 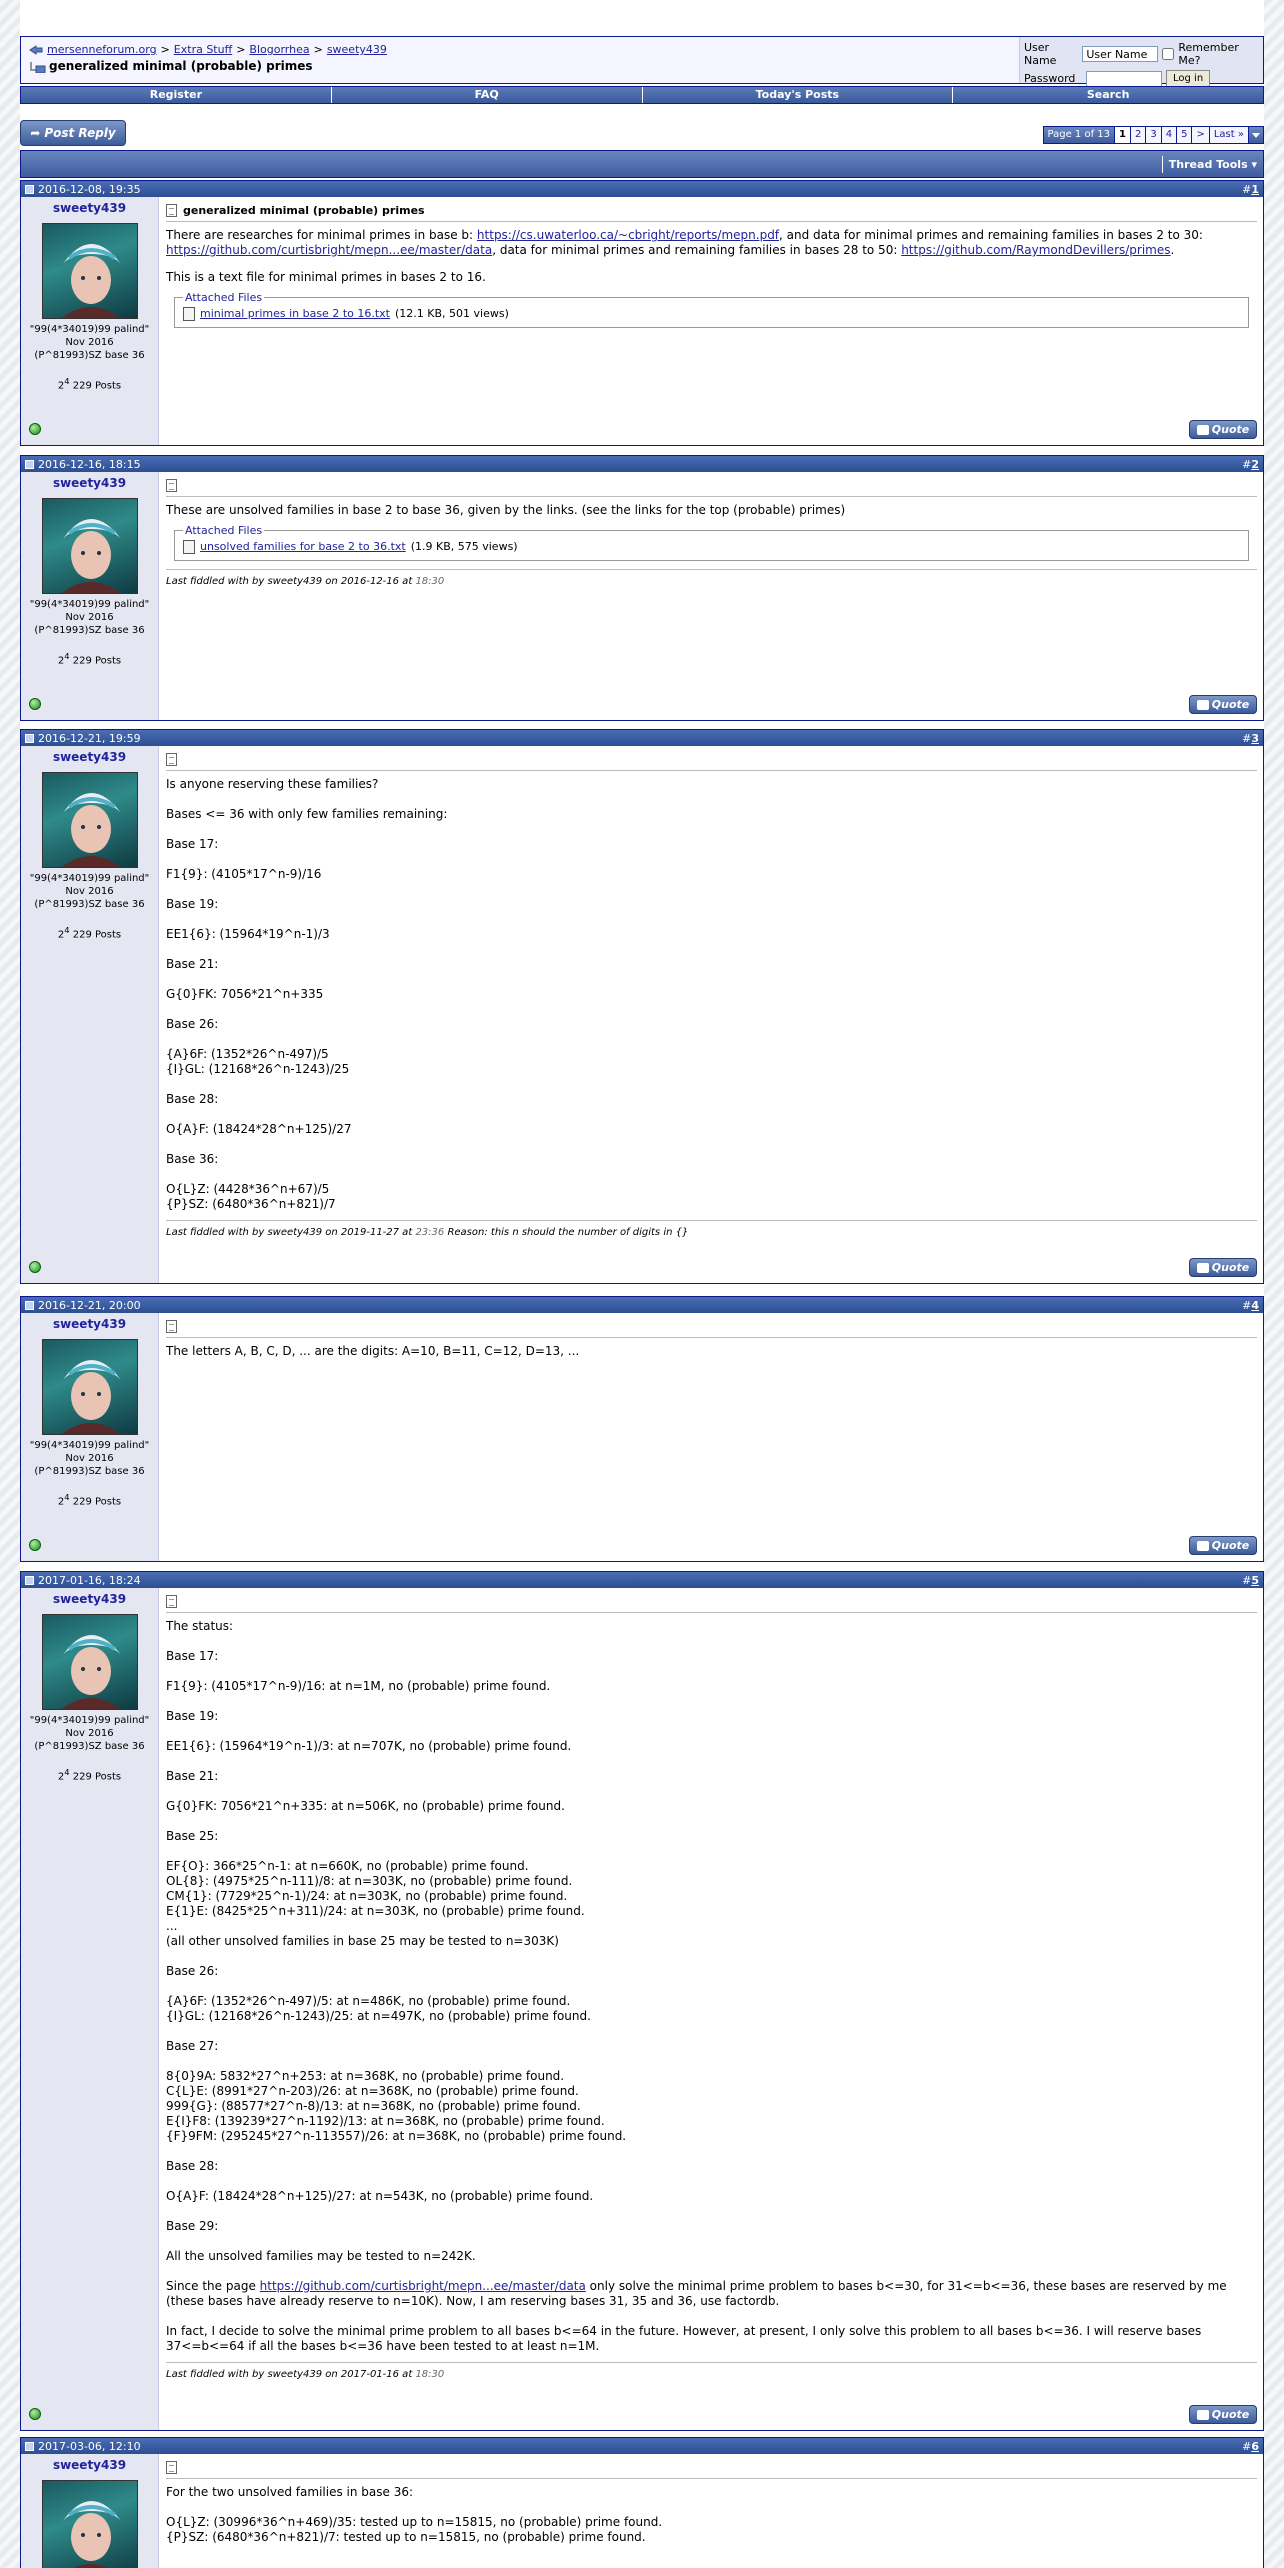 I want to click on page-link-2: 2, so click(x=1138, y=135).